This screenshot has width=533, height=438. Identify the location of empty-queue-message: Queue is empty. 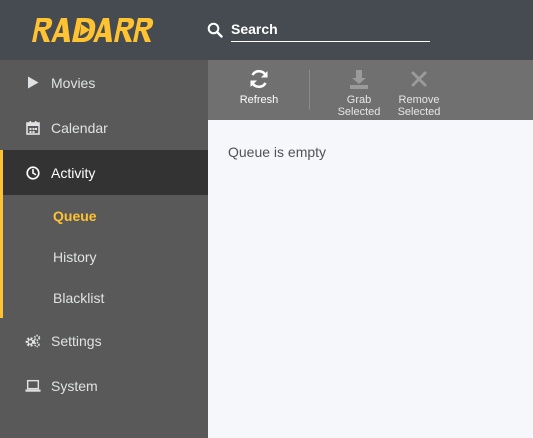
(277, 152).